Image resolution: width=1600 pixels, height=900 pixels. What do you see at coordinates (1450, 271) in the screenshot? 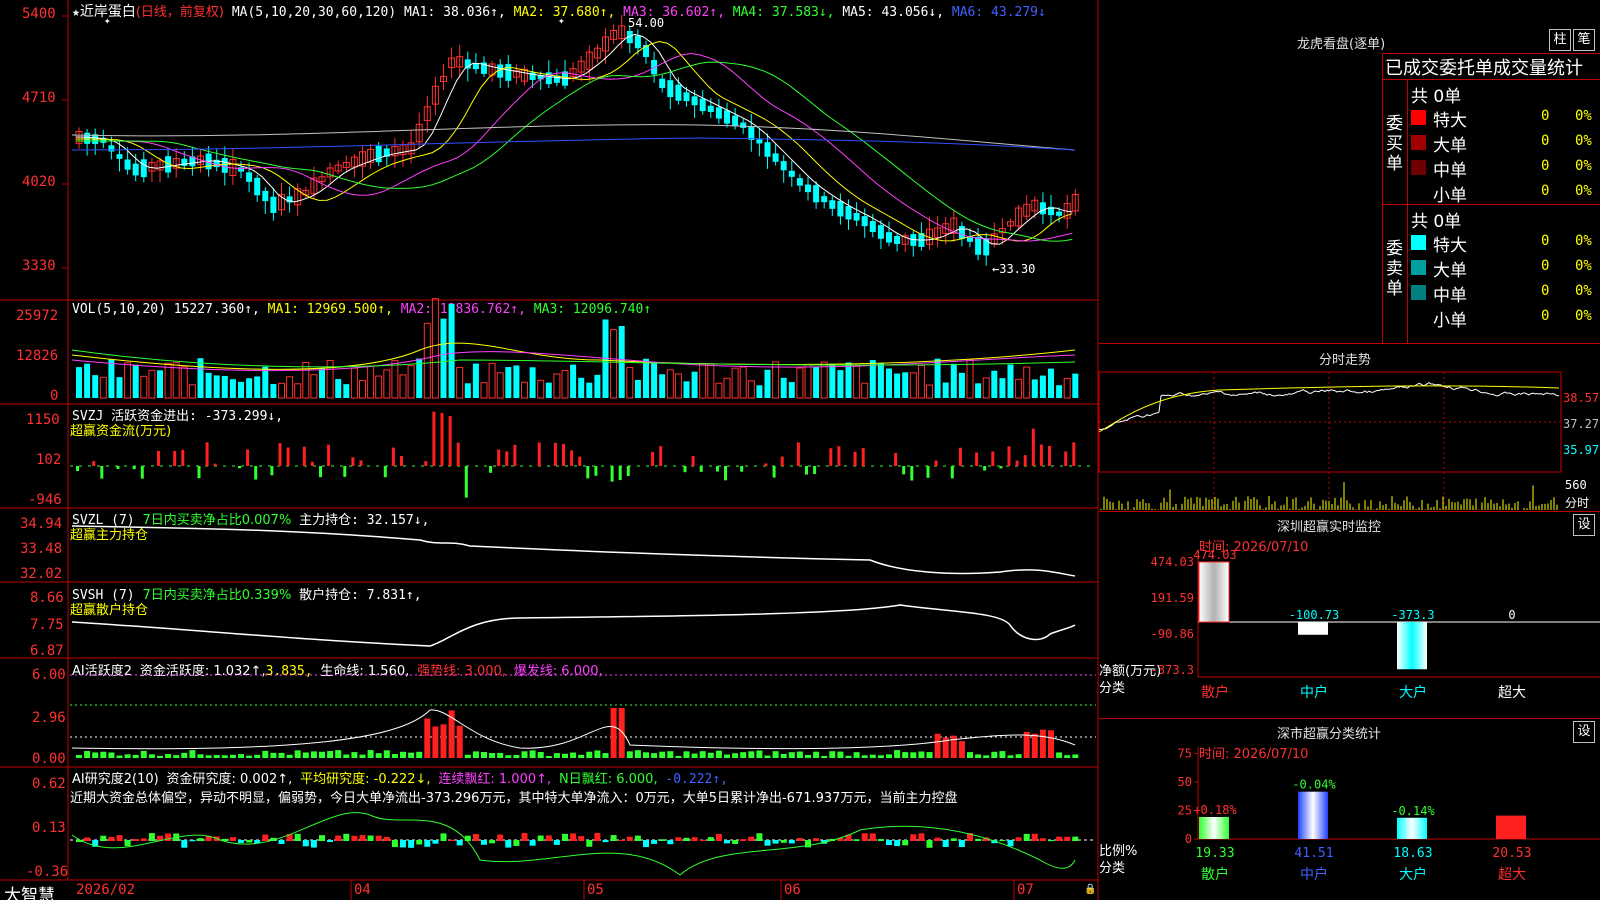
I see `sell-row-name: 大单` at bounding box center [1450, 271].